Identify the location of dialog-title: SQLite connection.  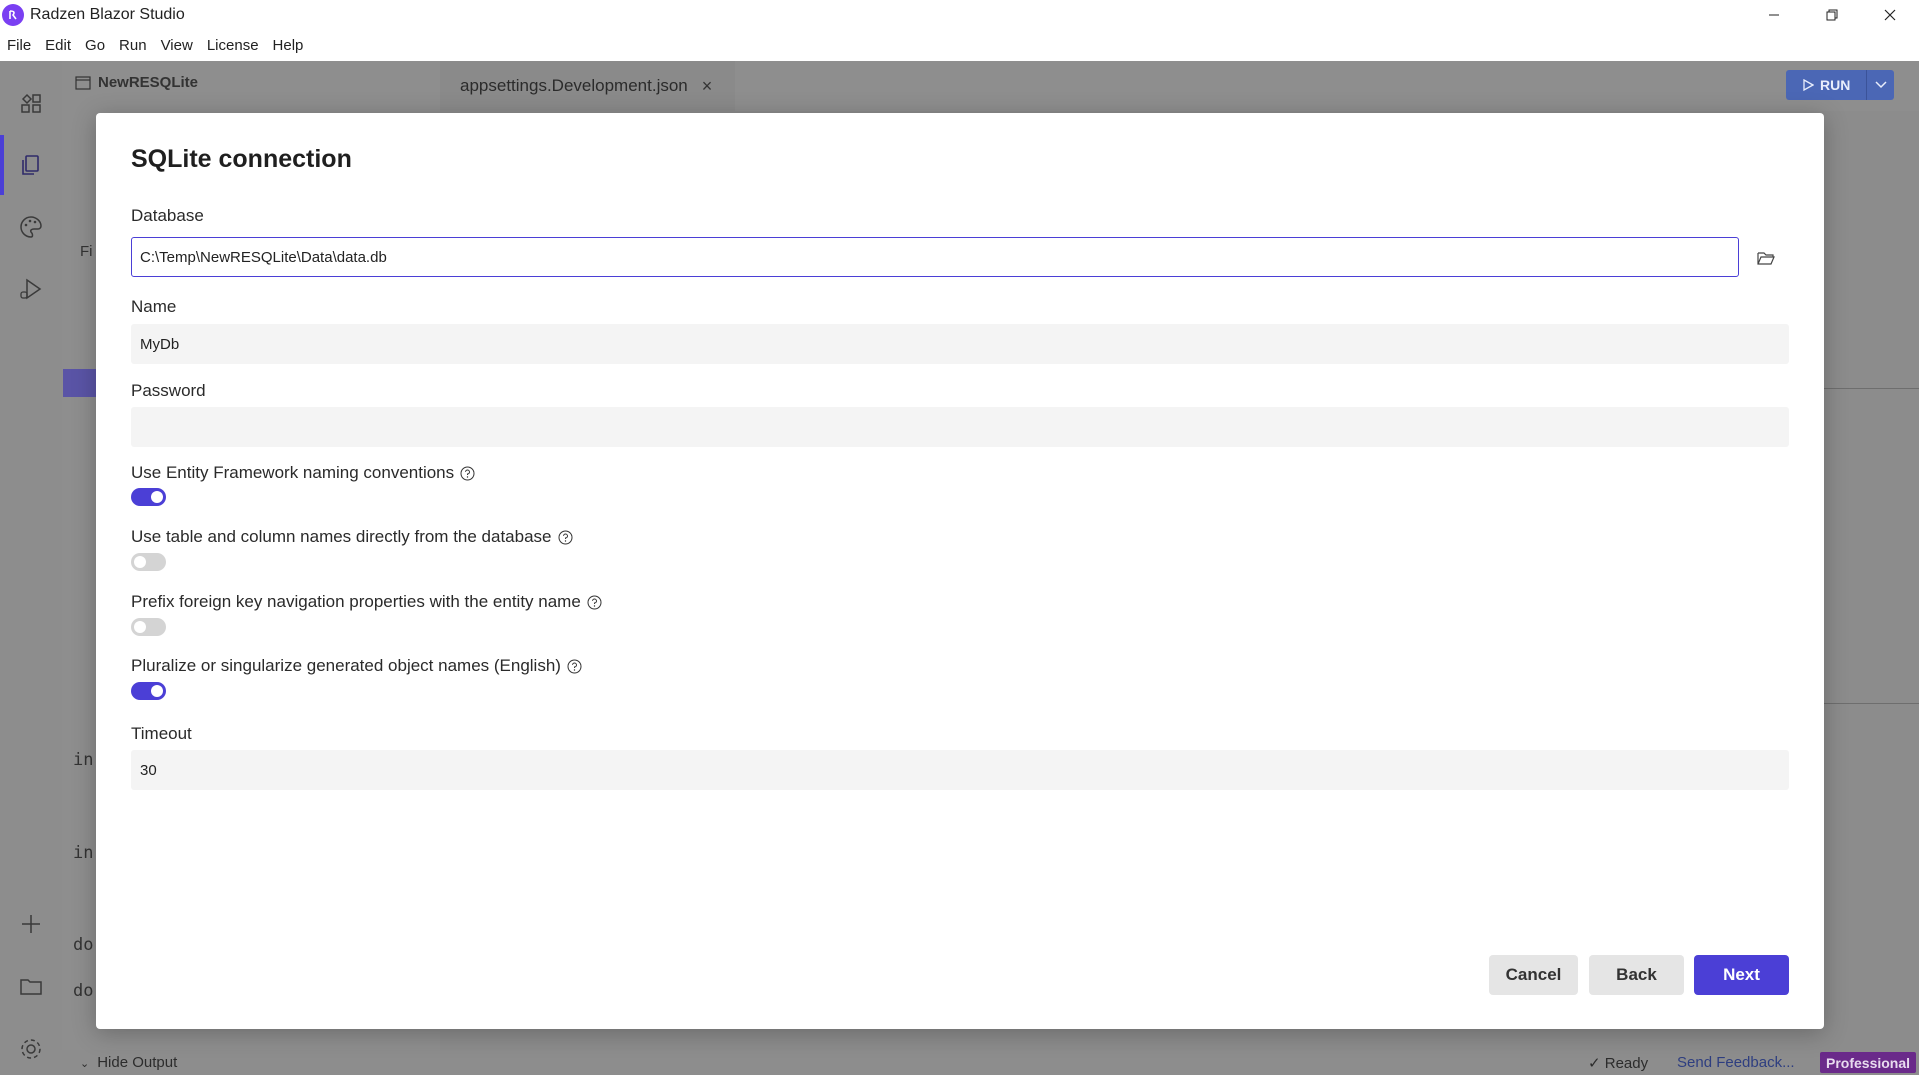
(241, 159).